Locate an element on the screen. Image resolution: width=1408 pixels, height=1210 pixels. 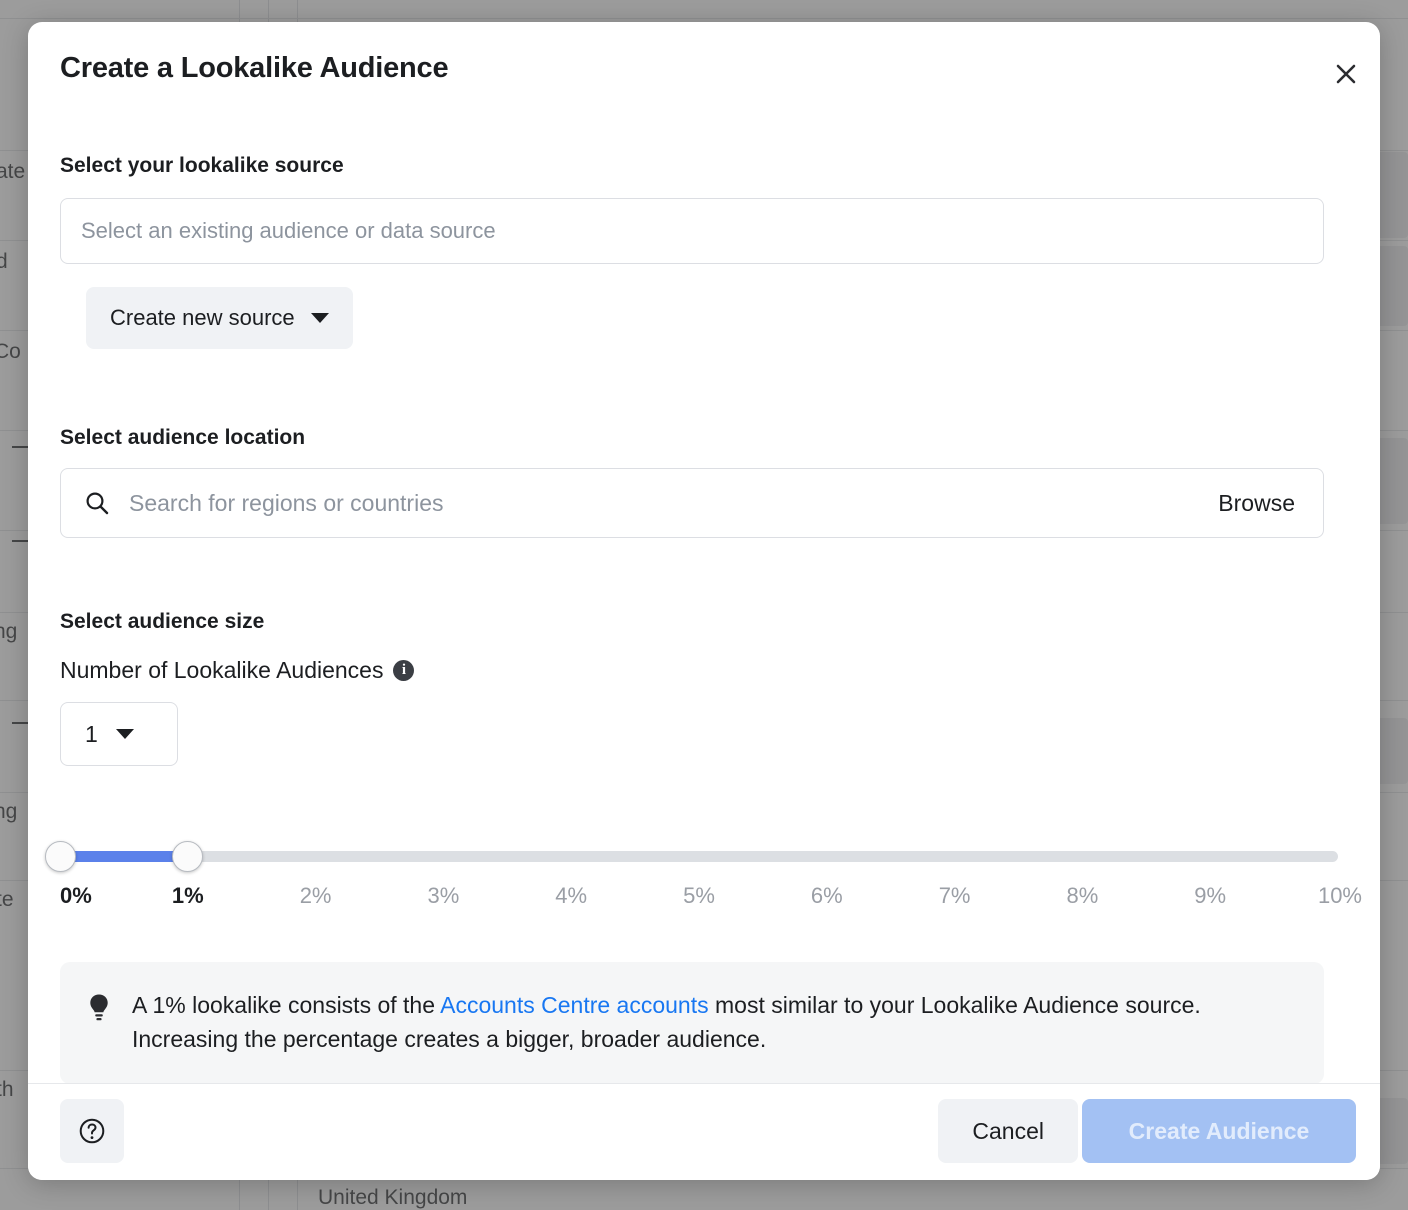
lookalike-source-label: Select your lookalike source is located at coordinates (202, 165).